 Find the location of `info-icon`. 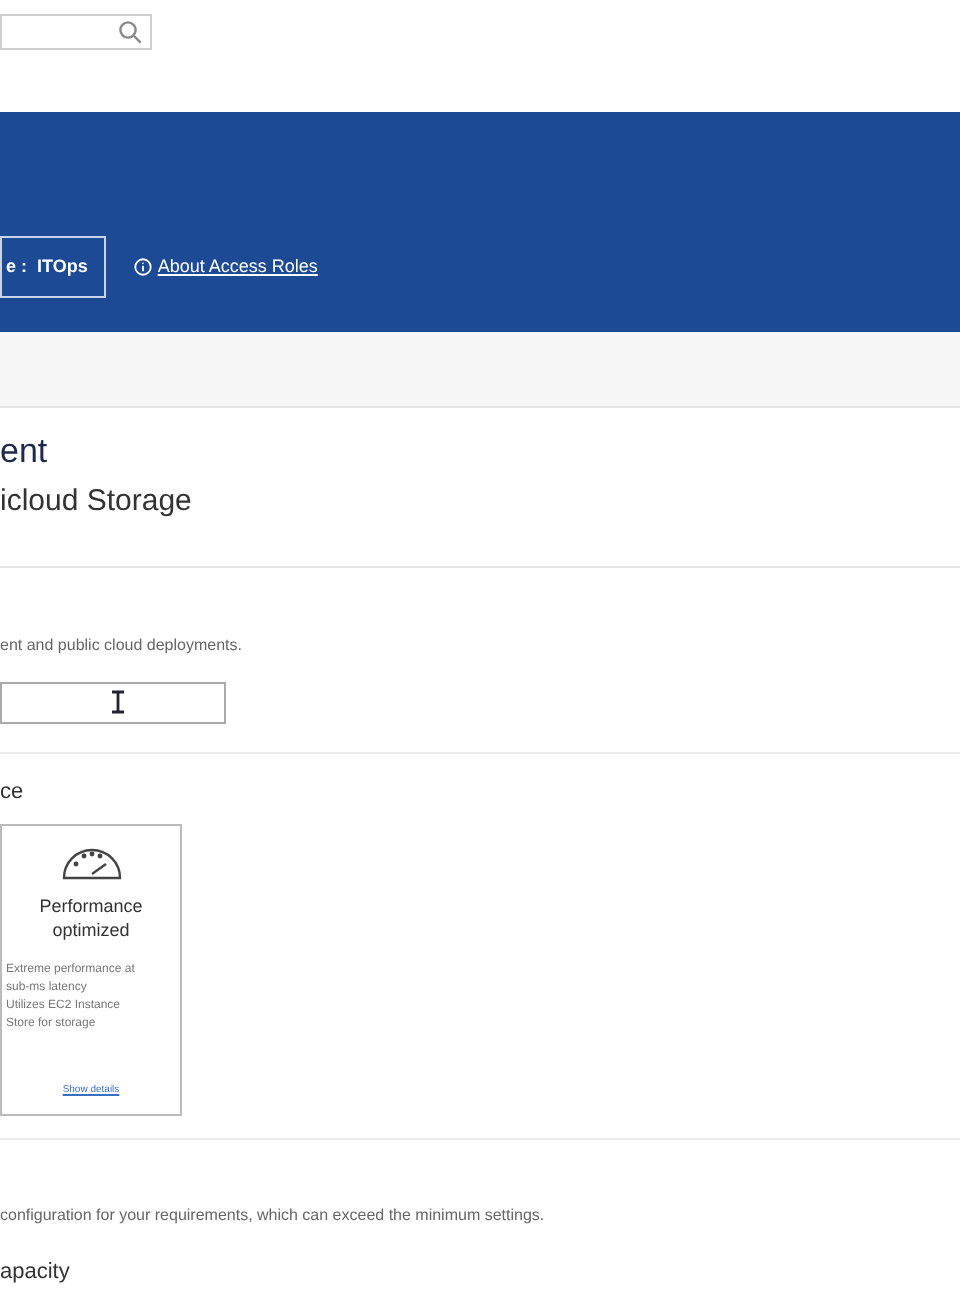

info-icon is located at coordinates (142, 267).